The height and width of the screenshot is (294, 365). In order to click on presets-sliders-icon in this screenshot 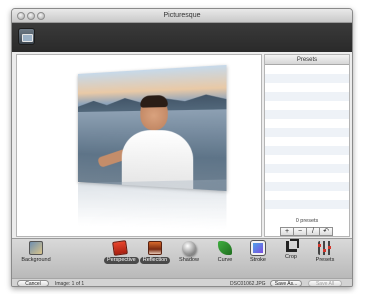, I will do `click(325, 248)`.